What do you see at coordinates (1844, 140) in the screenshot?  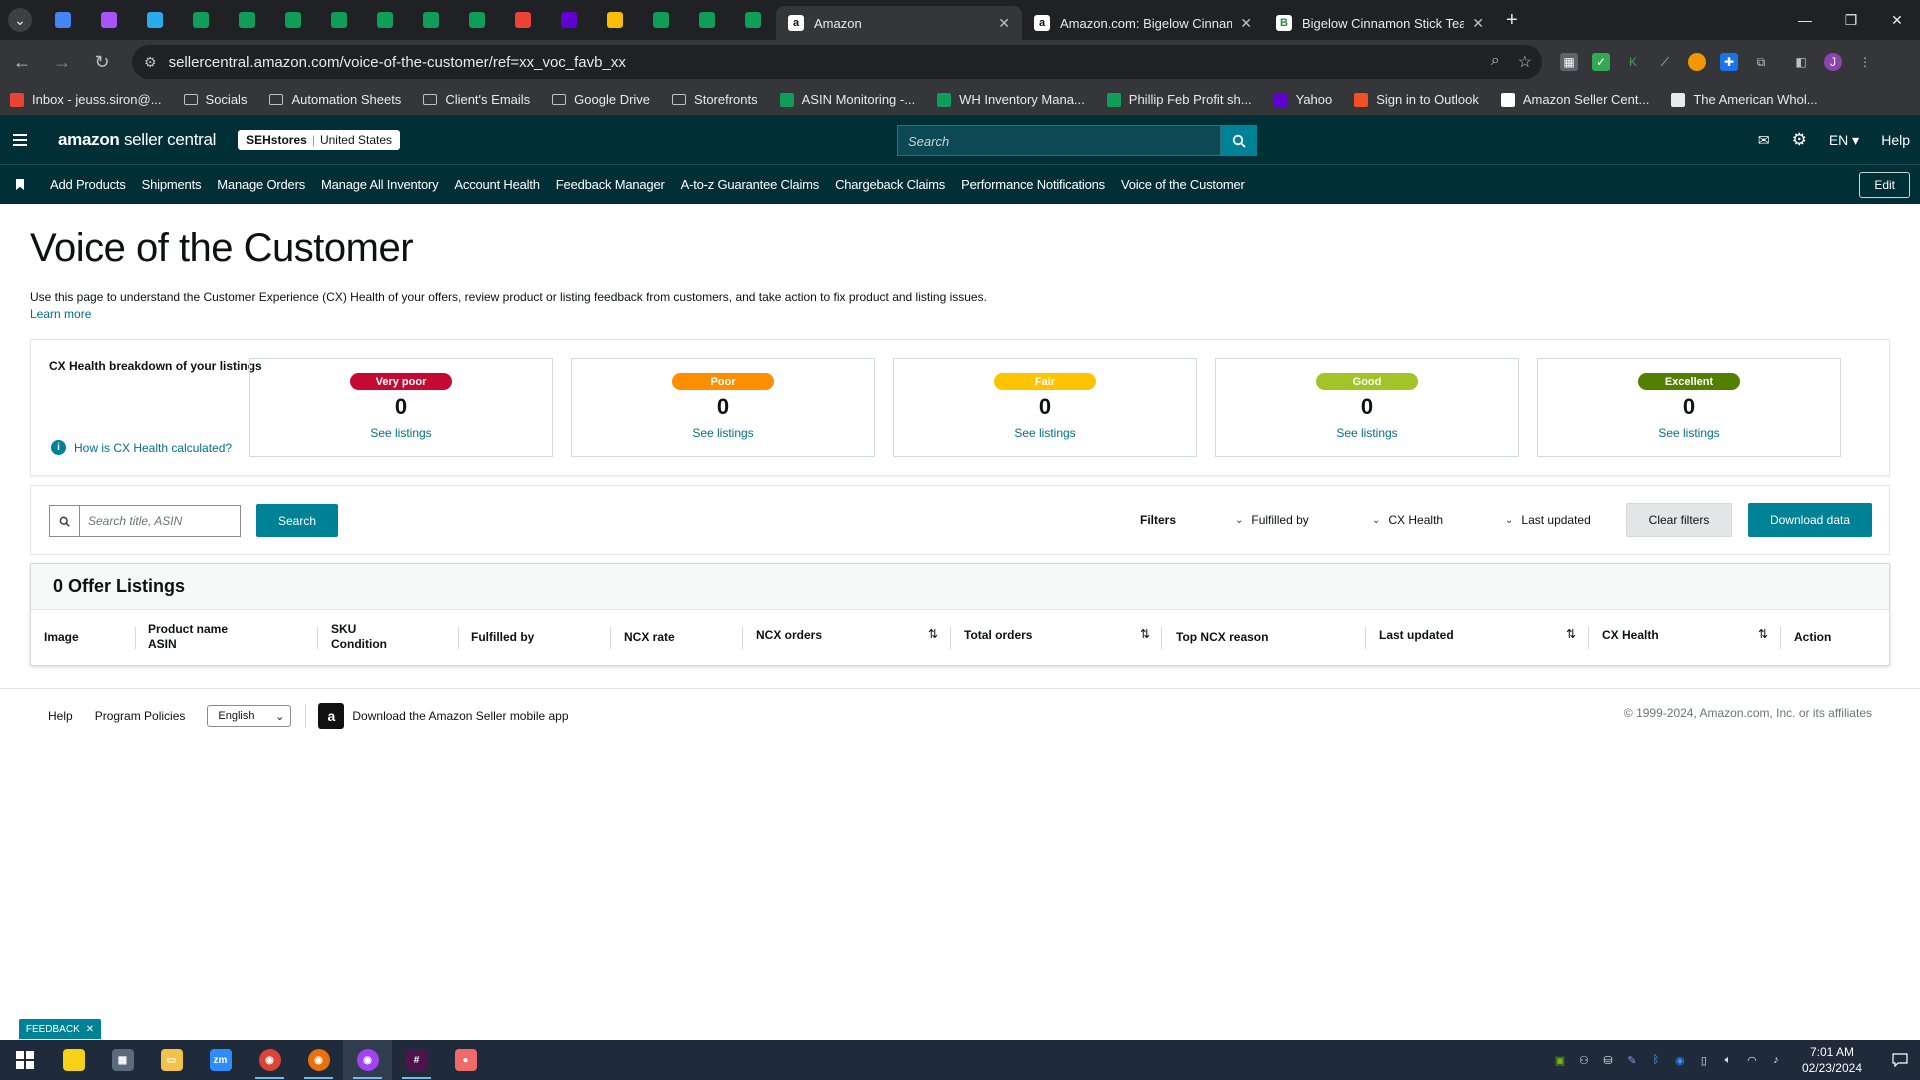 I see `language-selector: EN ▾` at bounding box center [1844, 140].